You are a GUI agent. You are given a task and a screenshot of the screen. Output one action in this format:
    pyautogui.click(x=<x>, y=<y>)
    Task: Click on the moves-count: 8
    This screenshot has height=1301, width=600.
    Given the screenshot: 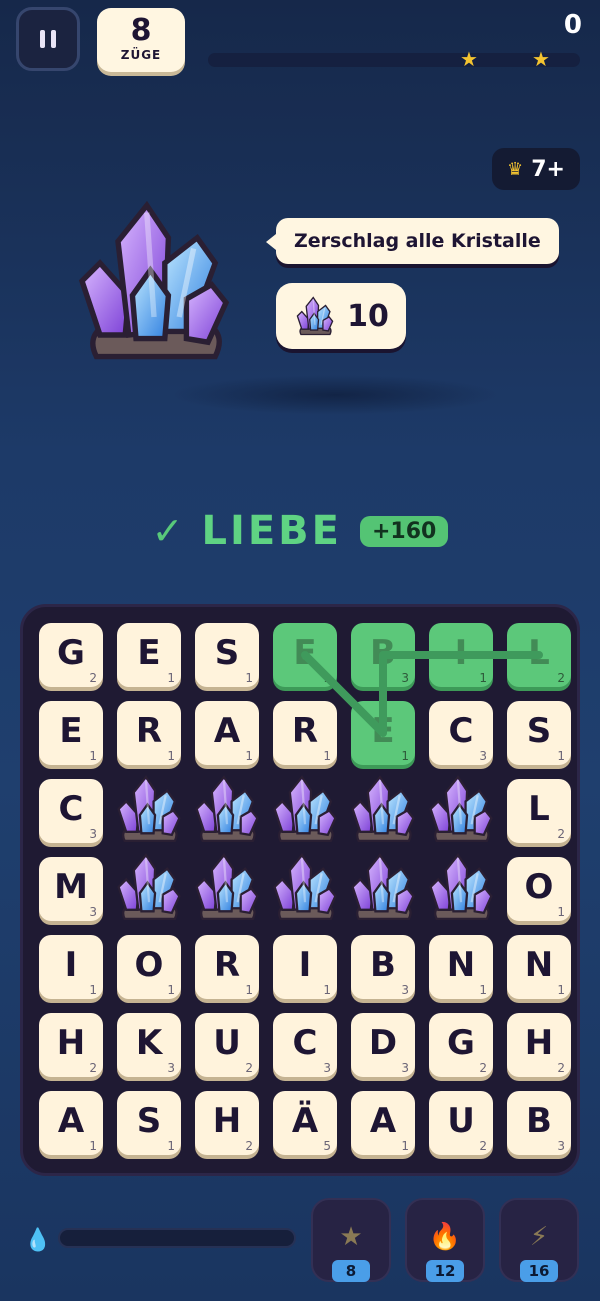 What is the action you would take?
    pyautogui.click(x=141, y=30)
    